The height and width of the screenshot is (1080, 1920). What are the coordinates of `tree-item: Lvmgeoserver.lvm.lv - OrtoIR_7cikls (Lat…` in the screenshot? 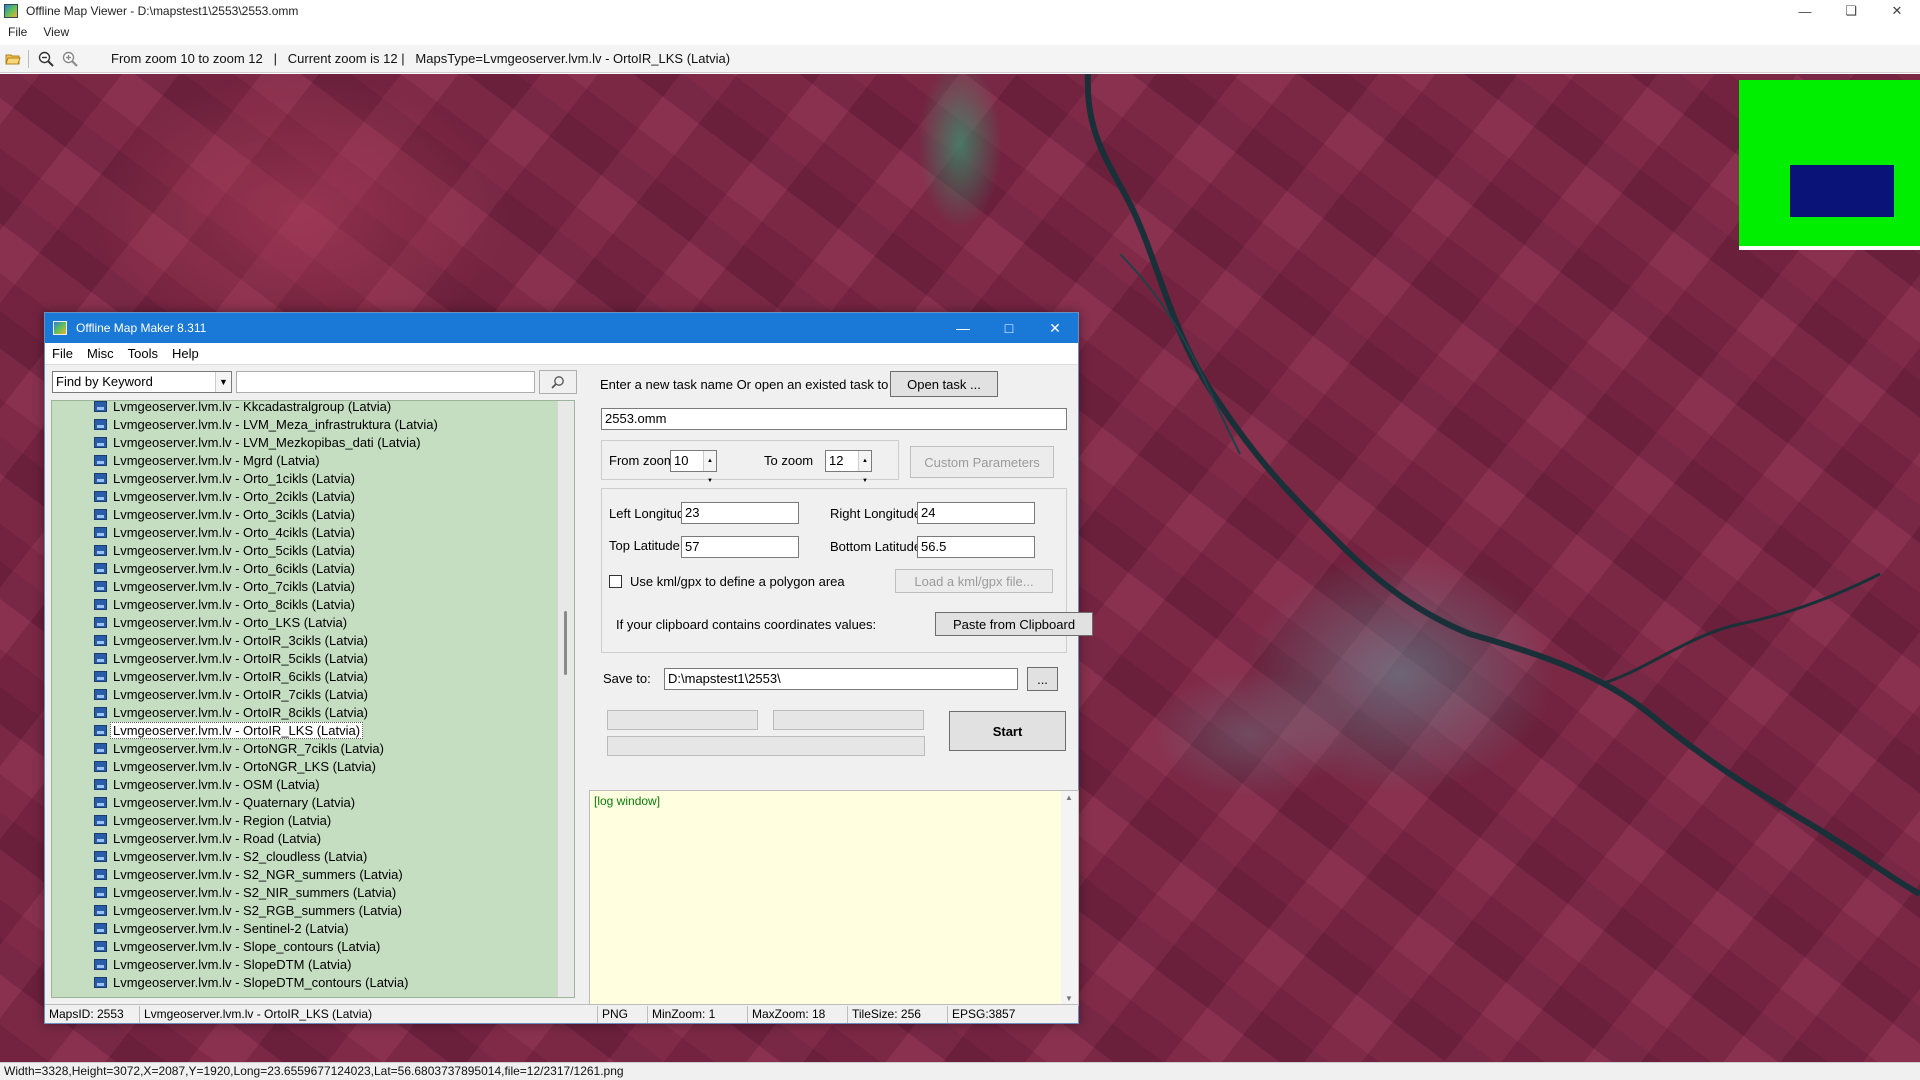 It's located at (307, 694).